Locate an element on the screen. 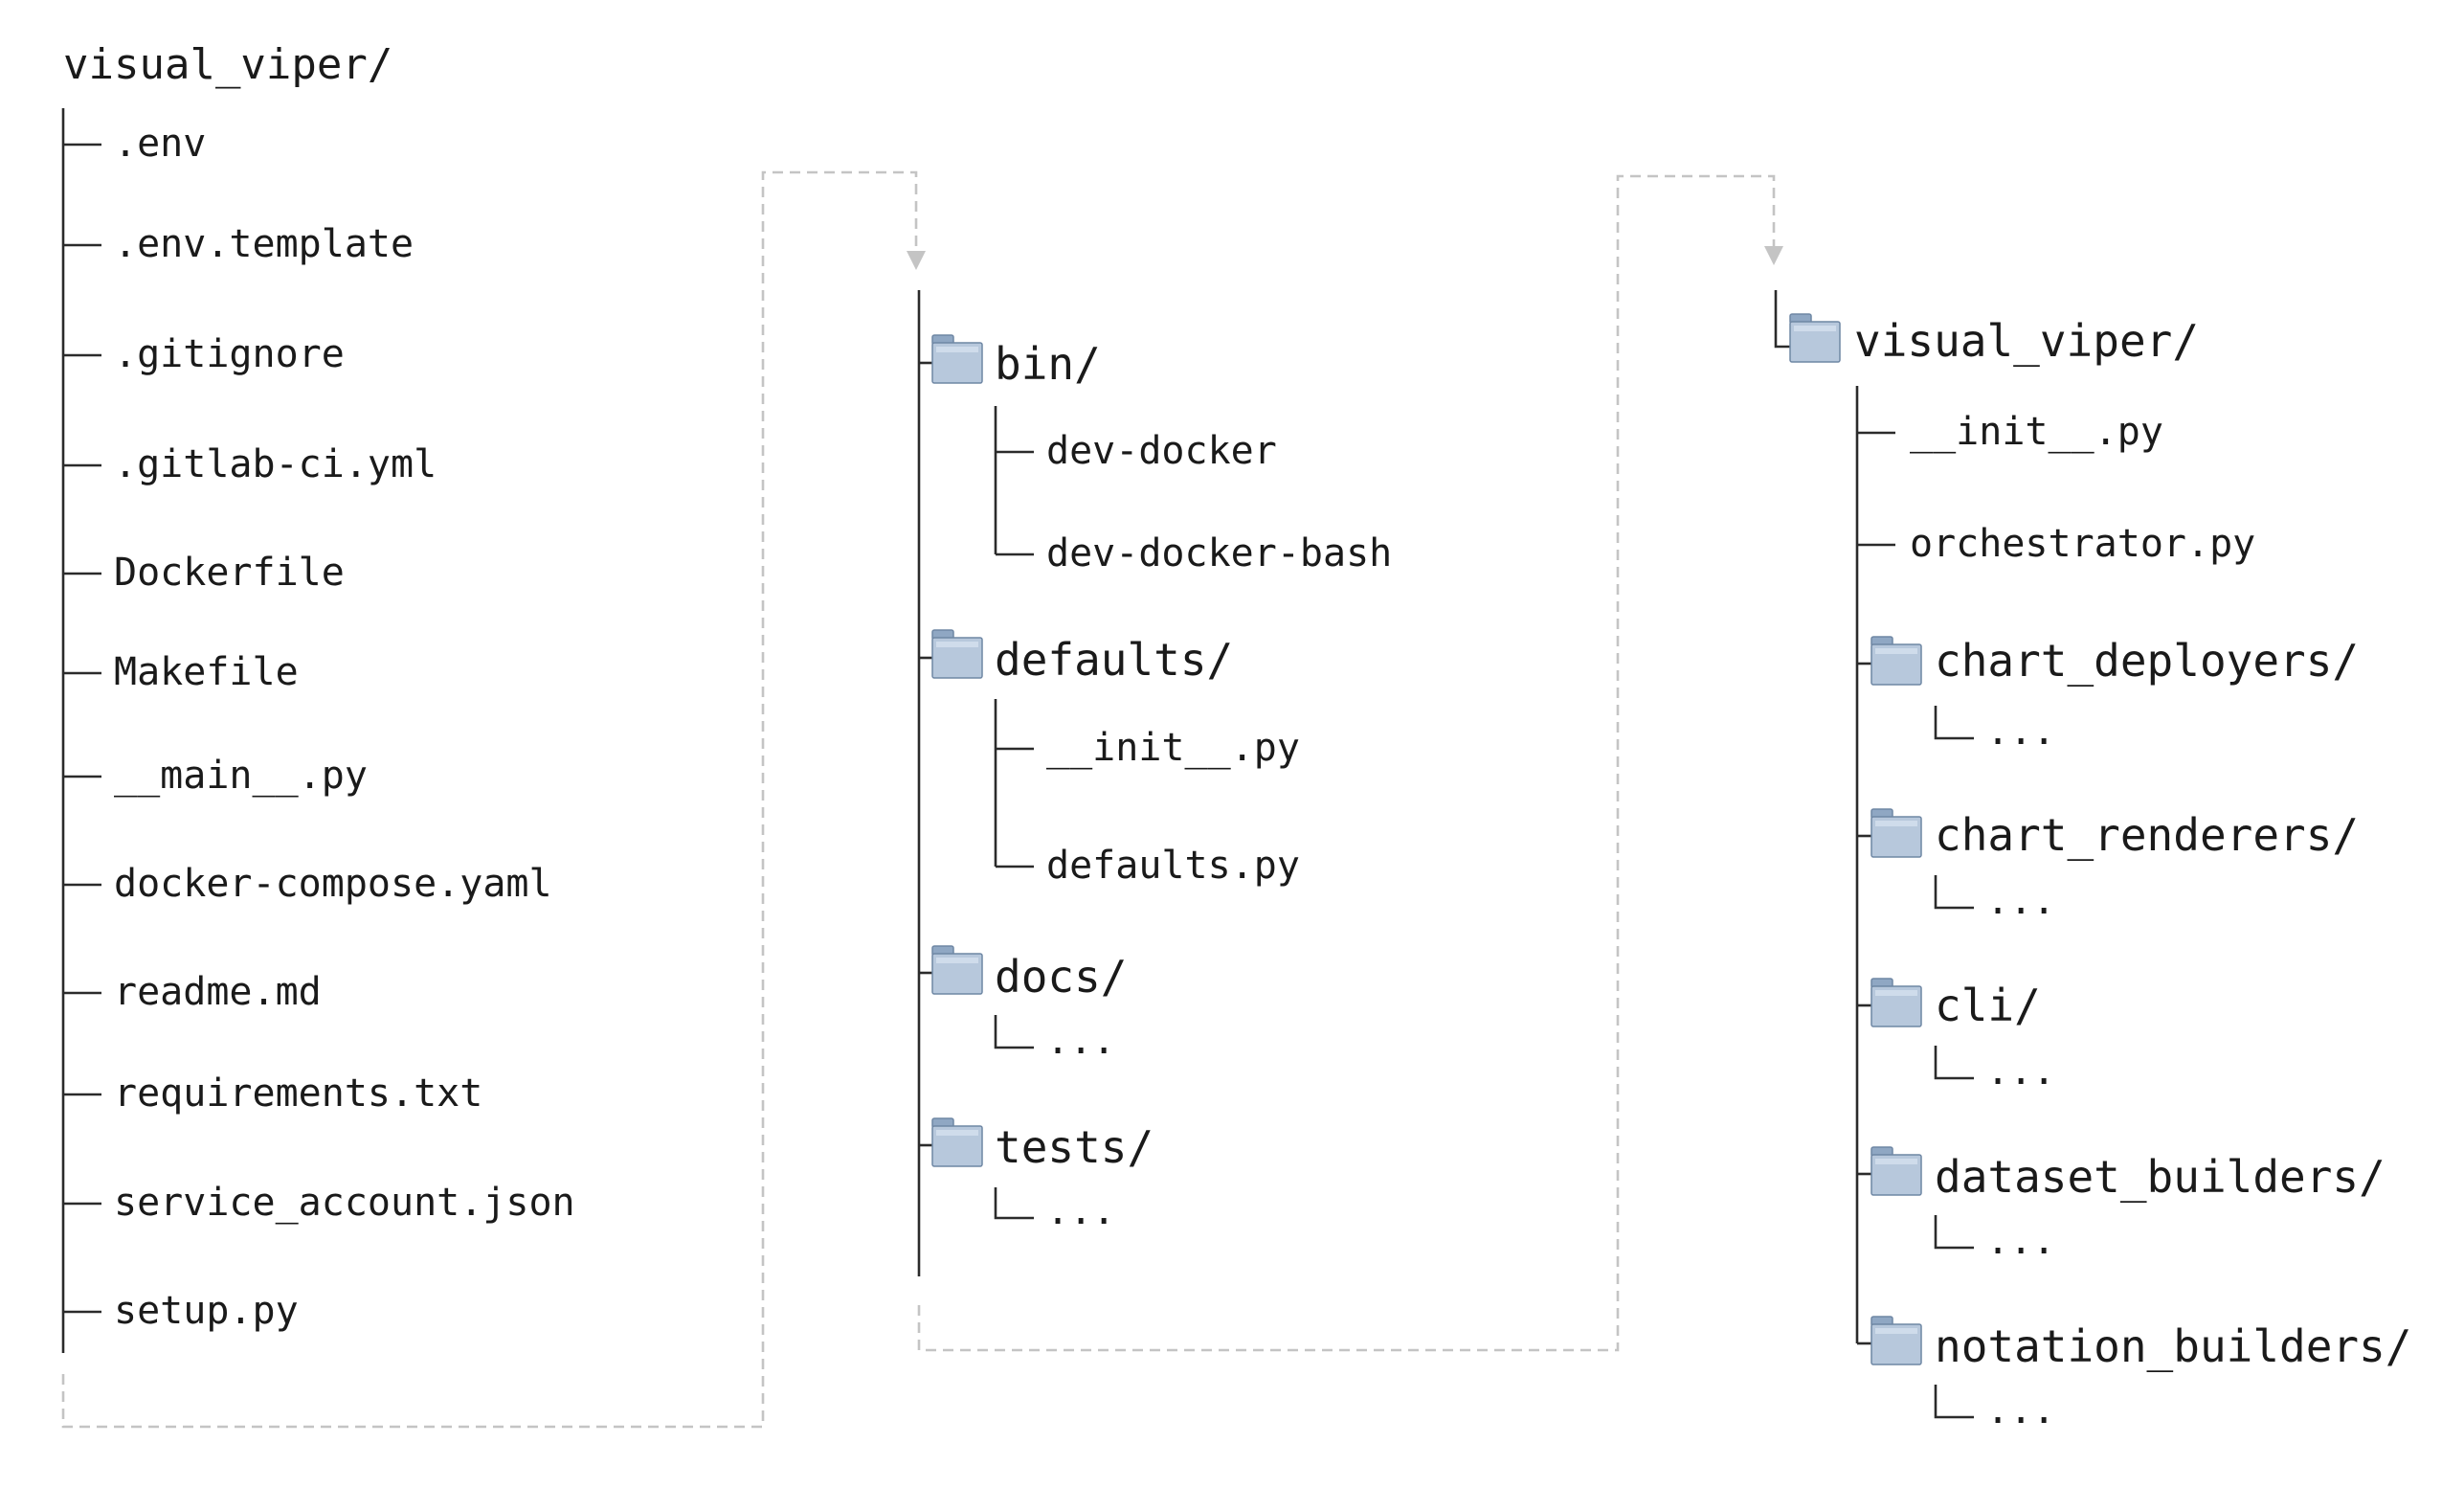  file-entry: __main__.py is located at coordinates (216, 776).